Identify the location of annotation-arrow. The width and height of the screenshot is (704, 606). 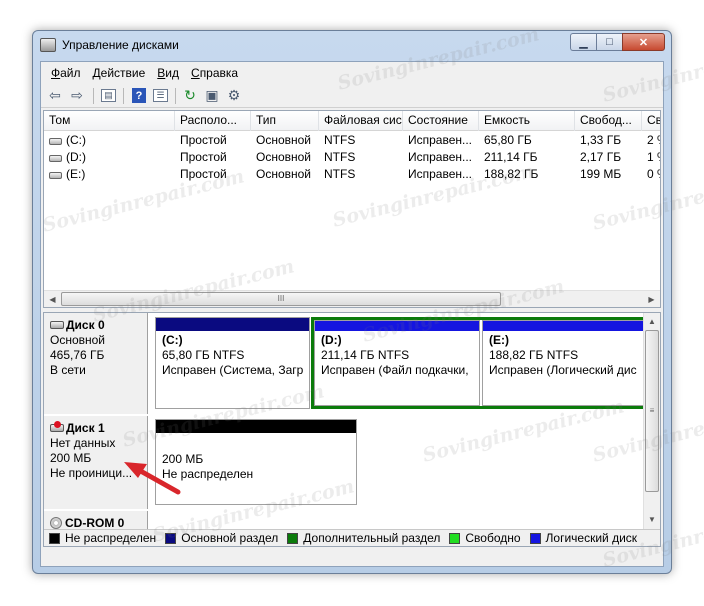
(152, 478).